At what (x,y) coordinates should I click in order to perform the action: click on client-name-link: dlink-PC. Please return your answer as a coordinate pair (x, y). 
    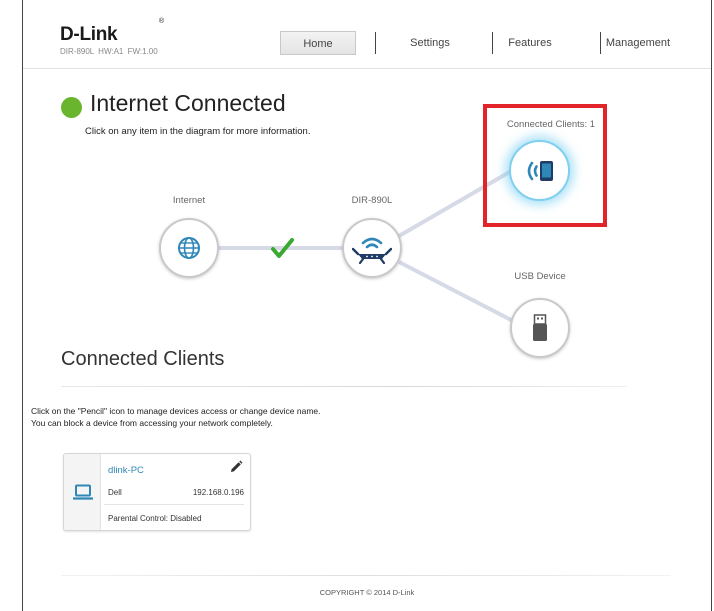
    Looking at the image, I should click on (126, 470).